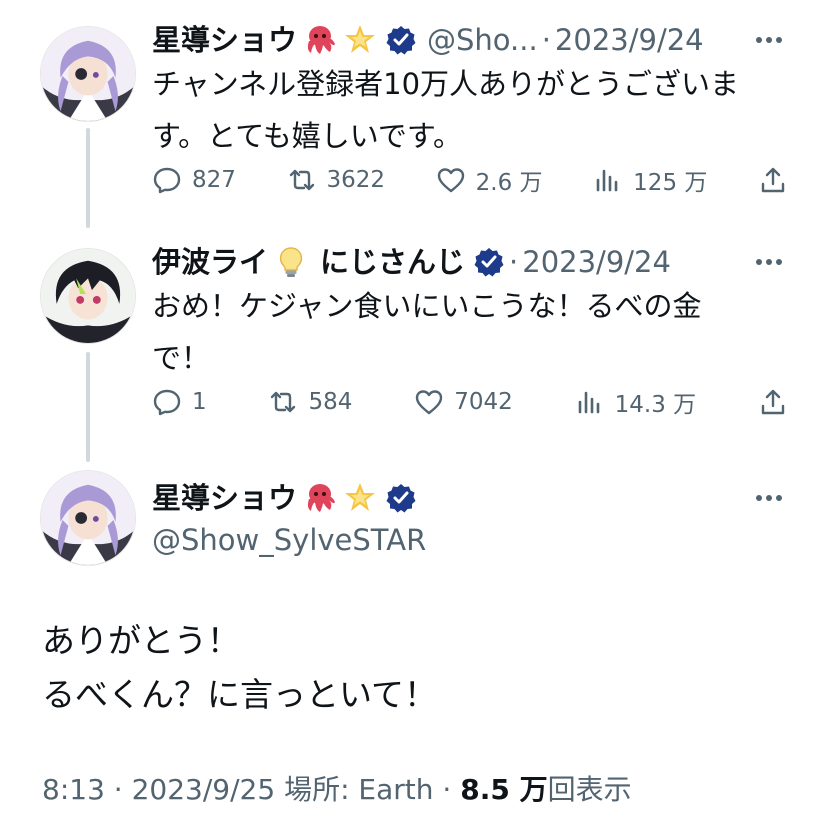 This screenshot has height=828, width=828. Describe the element at coordinates (291, 262) in the screenshot. I see `lightbulb-emoji-icon` at that location.